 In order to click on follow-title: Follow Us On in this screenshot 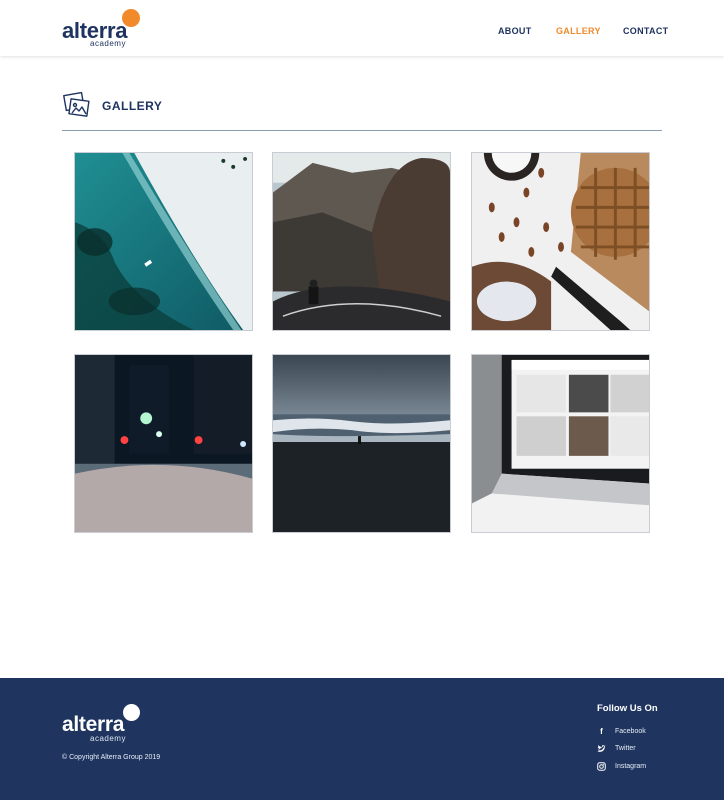, I will do `click(627, 708)`.